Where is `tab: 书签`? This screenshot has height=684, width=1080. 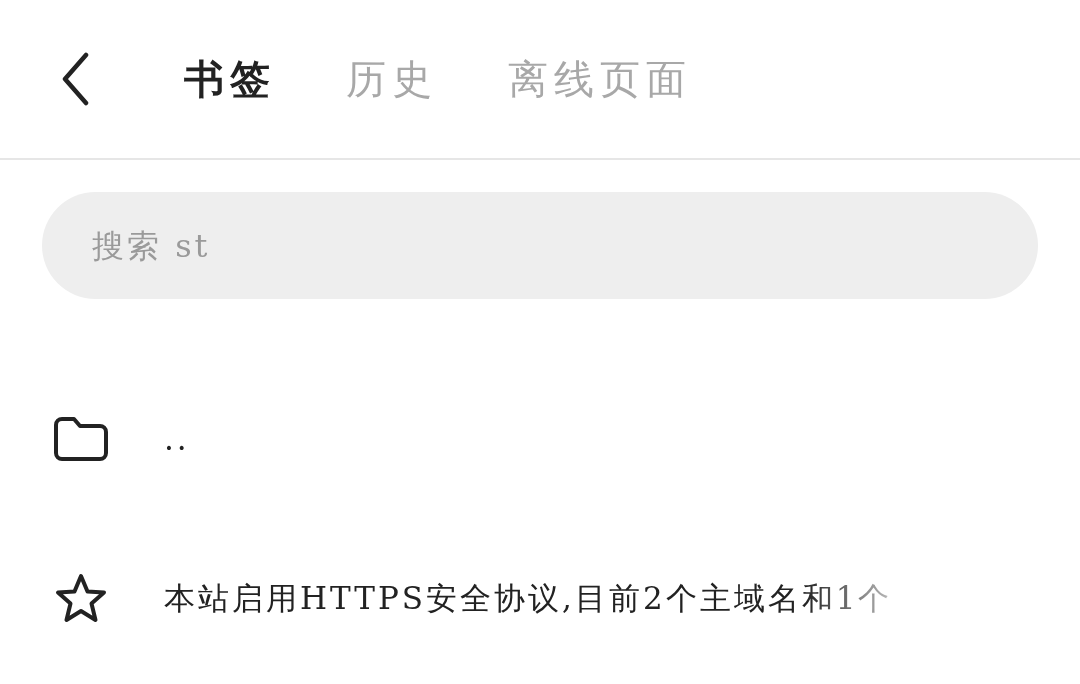 tab: 书签 is located at coordinates (230, 79).